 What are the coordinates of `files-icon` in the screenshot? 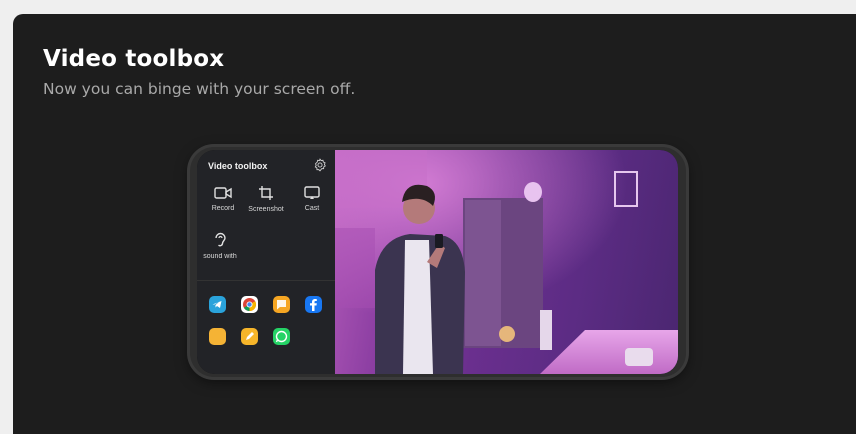 It's located at (217, 336).